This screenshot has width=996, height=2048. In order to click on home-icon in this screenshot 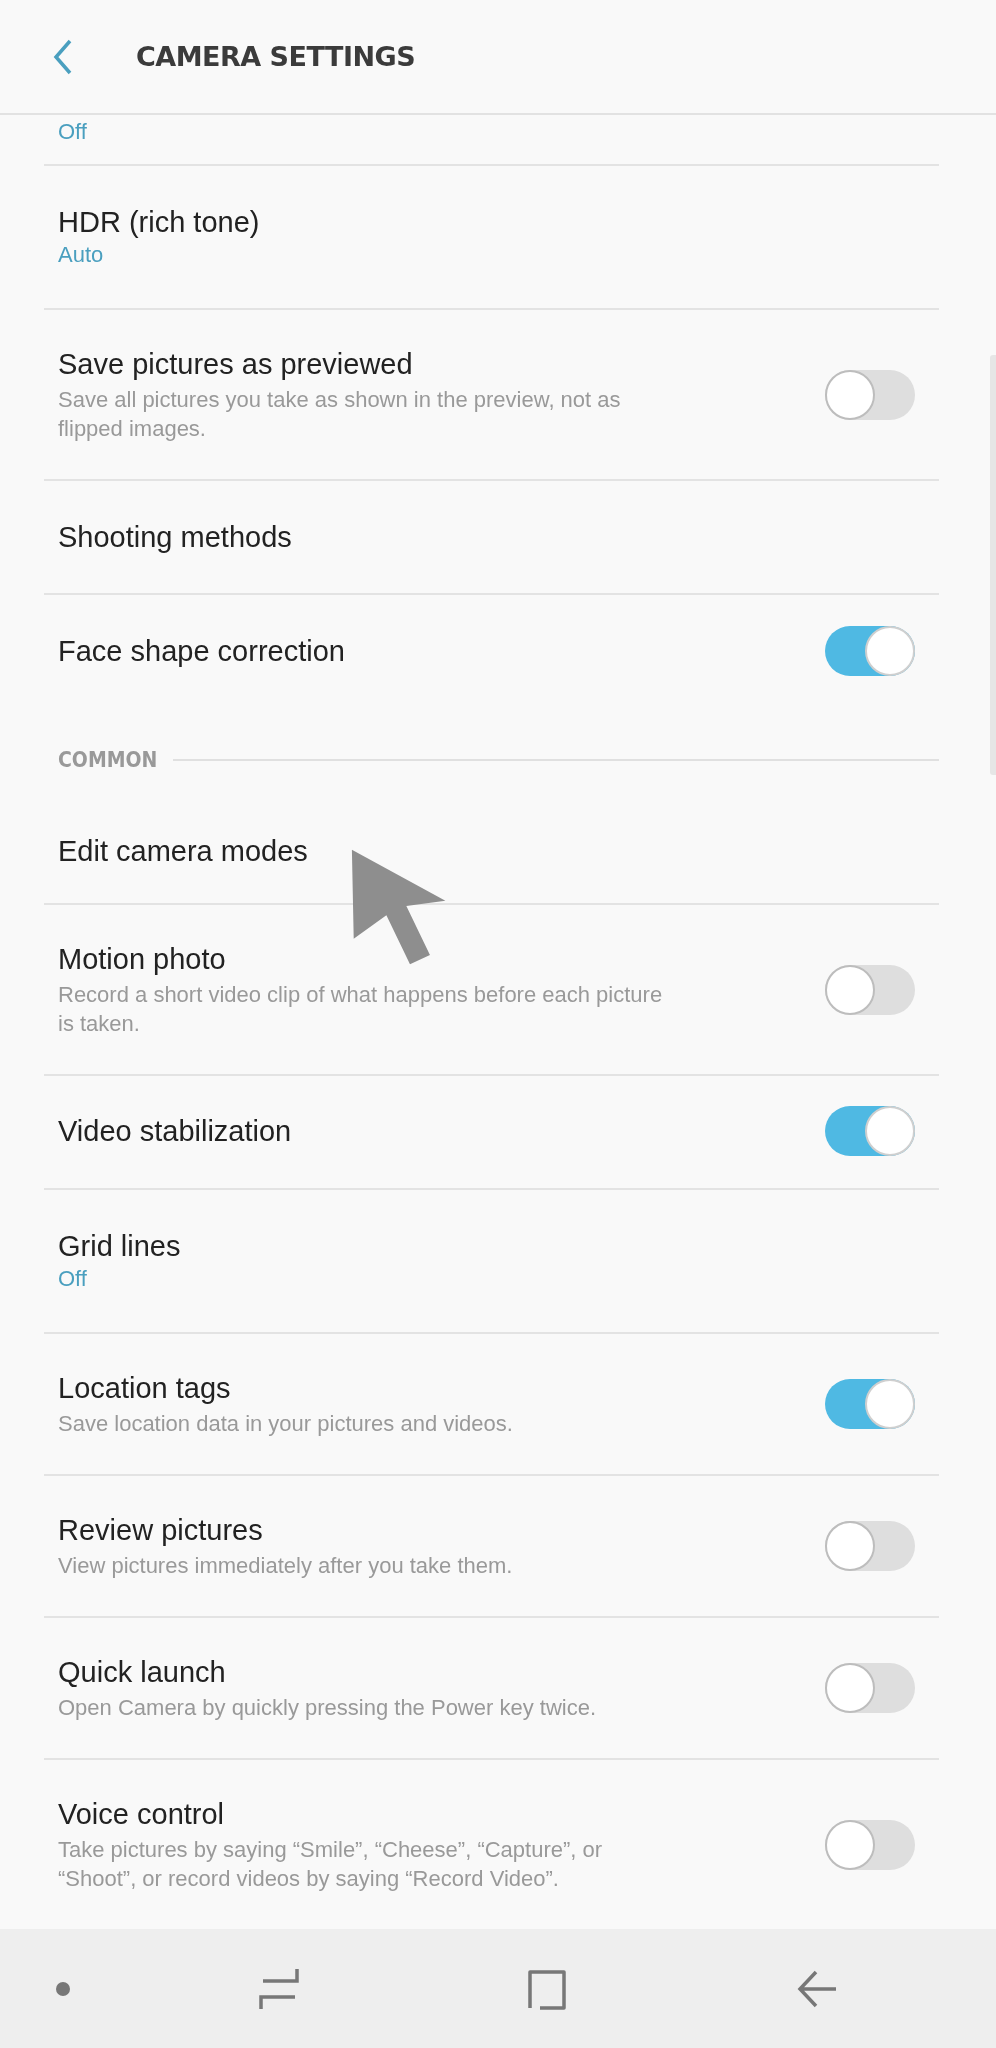, I will do `click(546, 1988)`.